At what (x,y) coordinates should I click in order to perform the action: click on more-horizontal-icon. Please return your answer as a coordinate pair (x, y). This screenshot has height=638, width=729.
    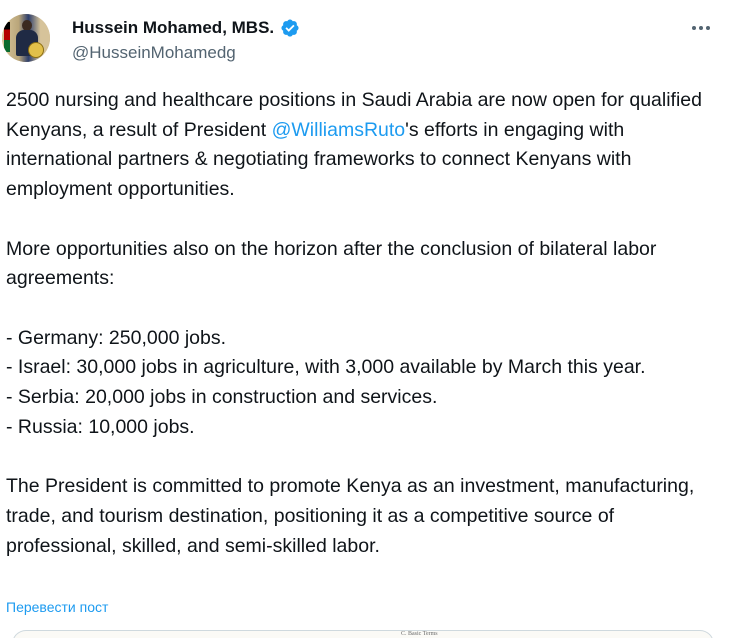
    Looking at the image, I should click on (694, 28).